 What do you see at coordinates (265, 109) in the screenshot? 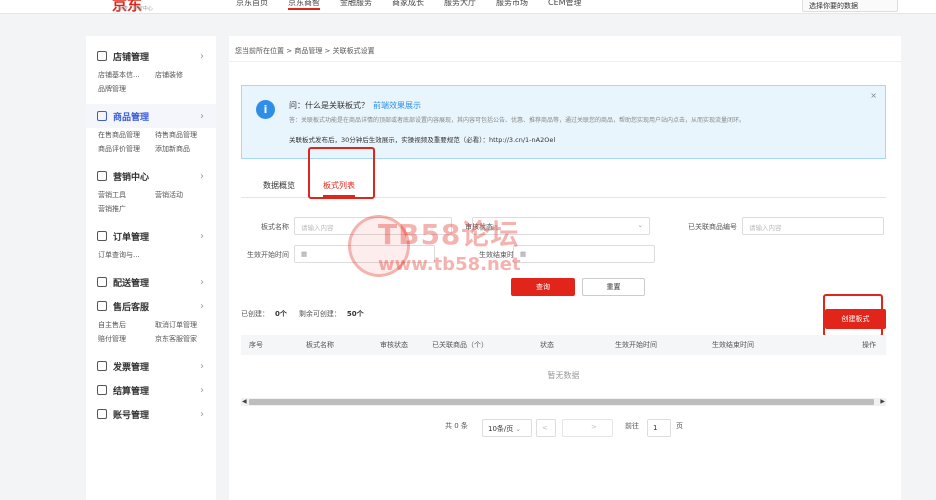
I see `info-icon: i` at bounding box center [265, 109].